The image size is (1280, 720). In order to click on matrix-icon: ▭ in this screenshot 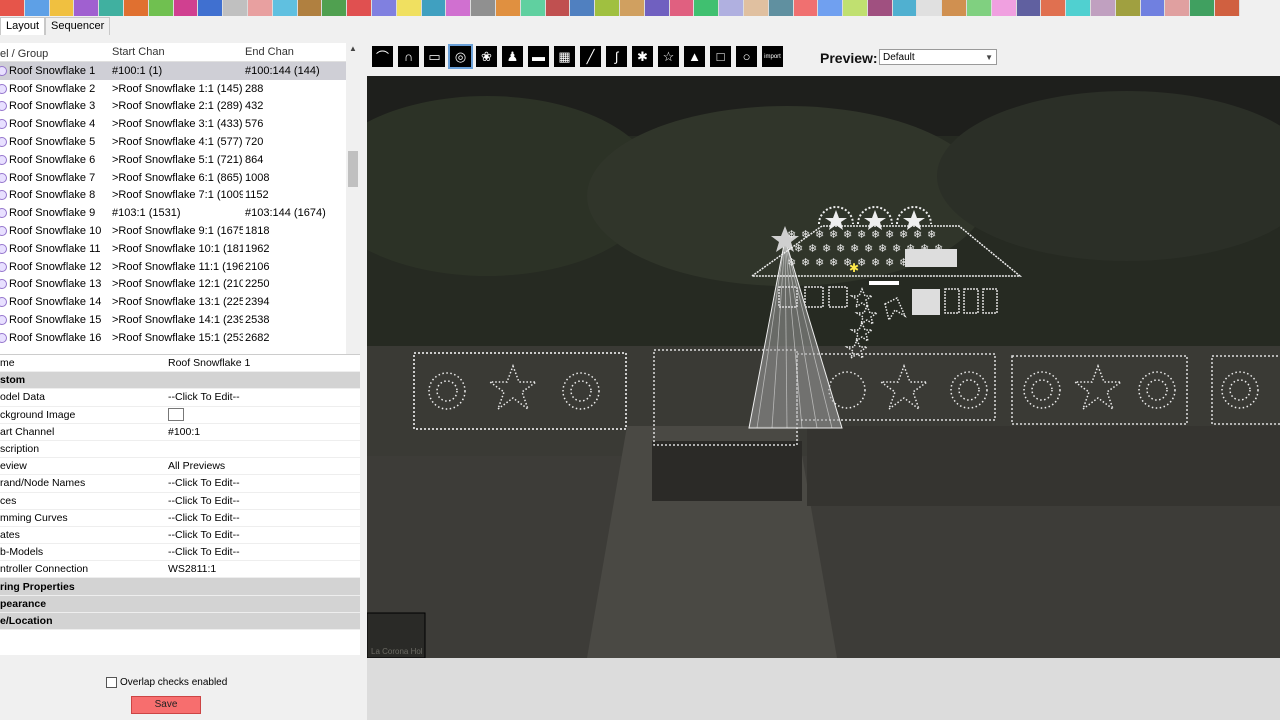, I will do `click(434, 56)`.